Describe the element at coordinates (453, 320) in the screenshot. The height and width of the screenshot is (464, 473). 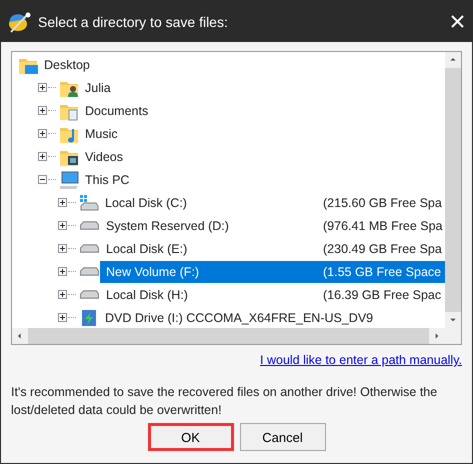
I see `scroll-down-icon` at that location.